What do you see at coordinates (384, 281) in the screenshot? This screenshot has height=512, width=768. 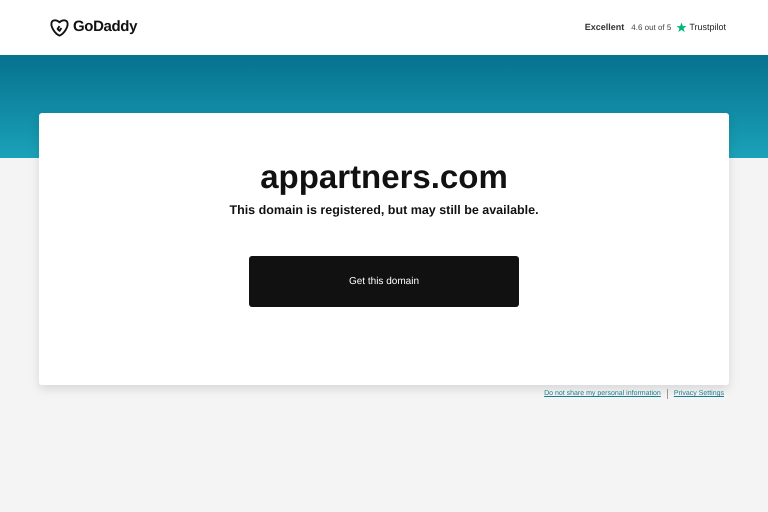 I see `get-domain-button: Get this domain` at bounding box center [384, 281].